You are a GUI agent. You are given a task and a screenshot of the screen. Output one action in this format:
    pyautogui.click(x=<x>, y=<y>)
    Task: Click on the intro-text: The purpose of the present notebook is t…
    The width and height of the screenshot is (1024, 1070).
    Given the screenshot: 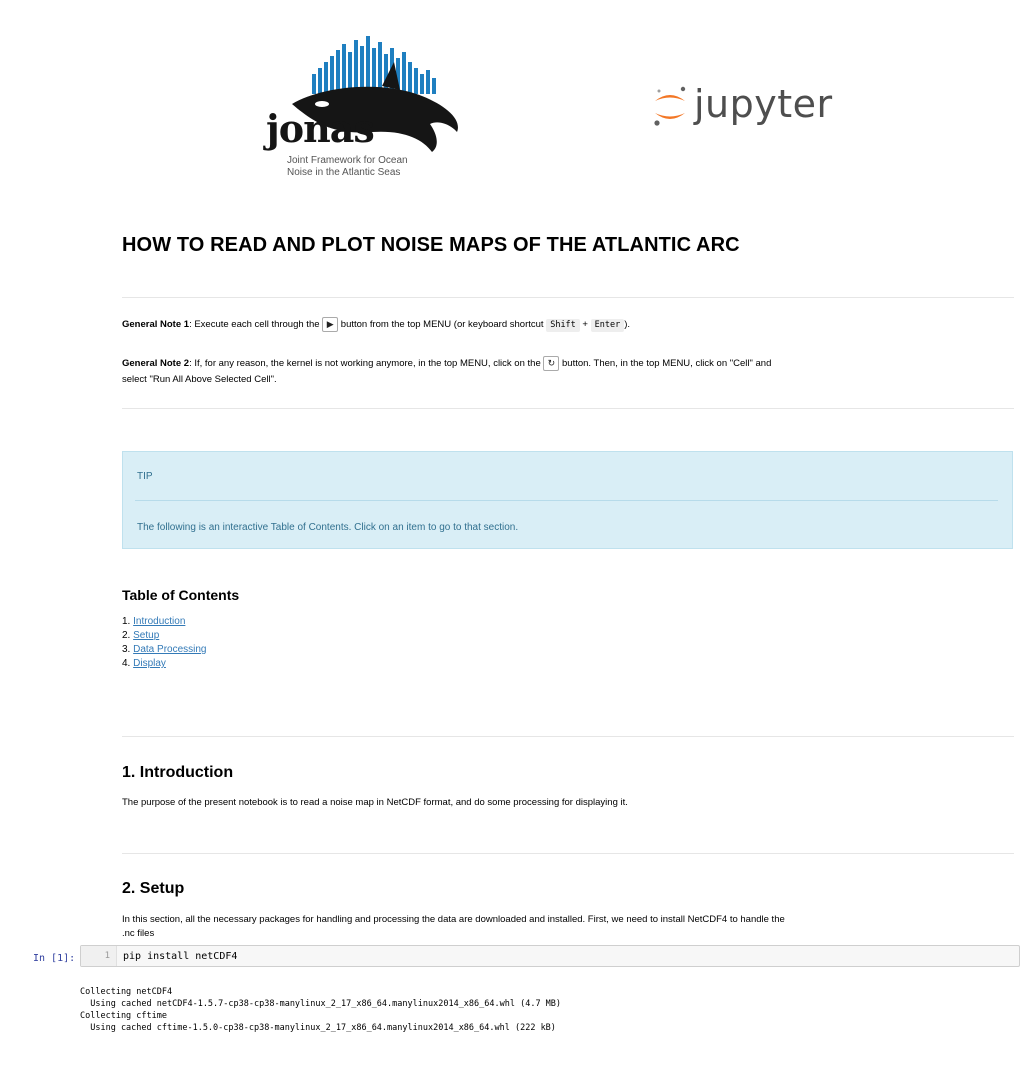 What is the action you would take?
    pyautogui.click(x=375, y=802)
    